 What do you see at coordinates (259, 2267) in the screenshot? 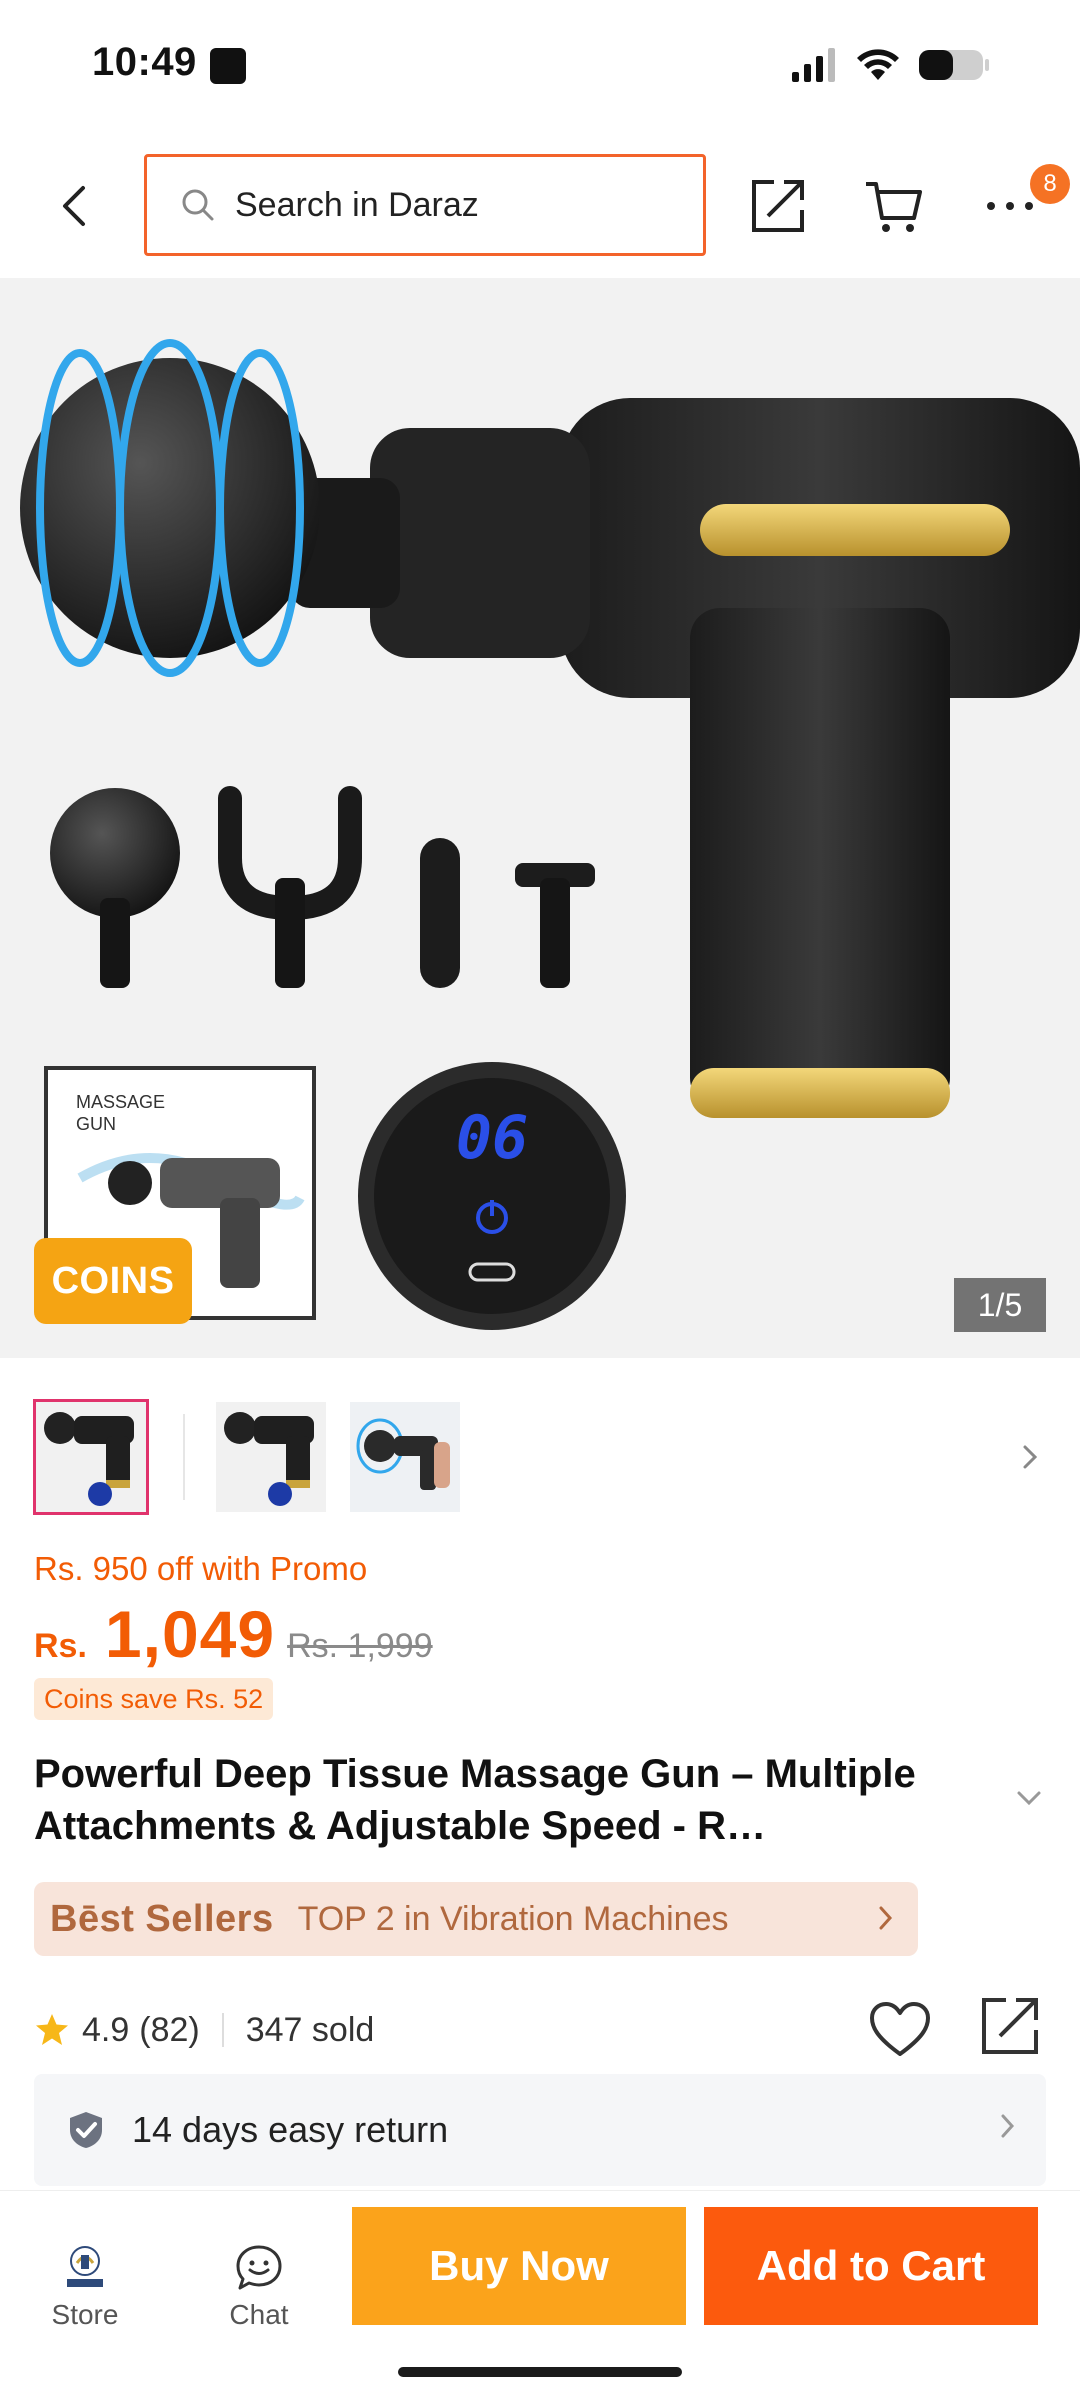
I see `chat-icon` at bounding box center [259, 2267].